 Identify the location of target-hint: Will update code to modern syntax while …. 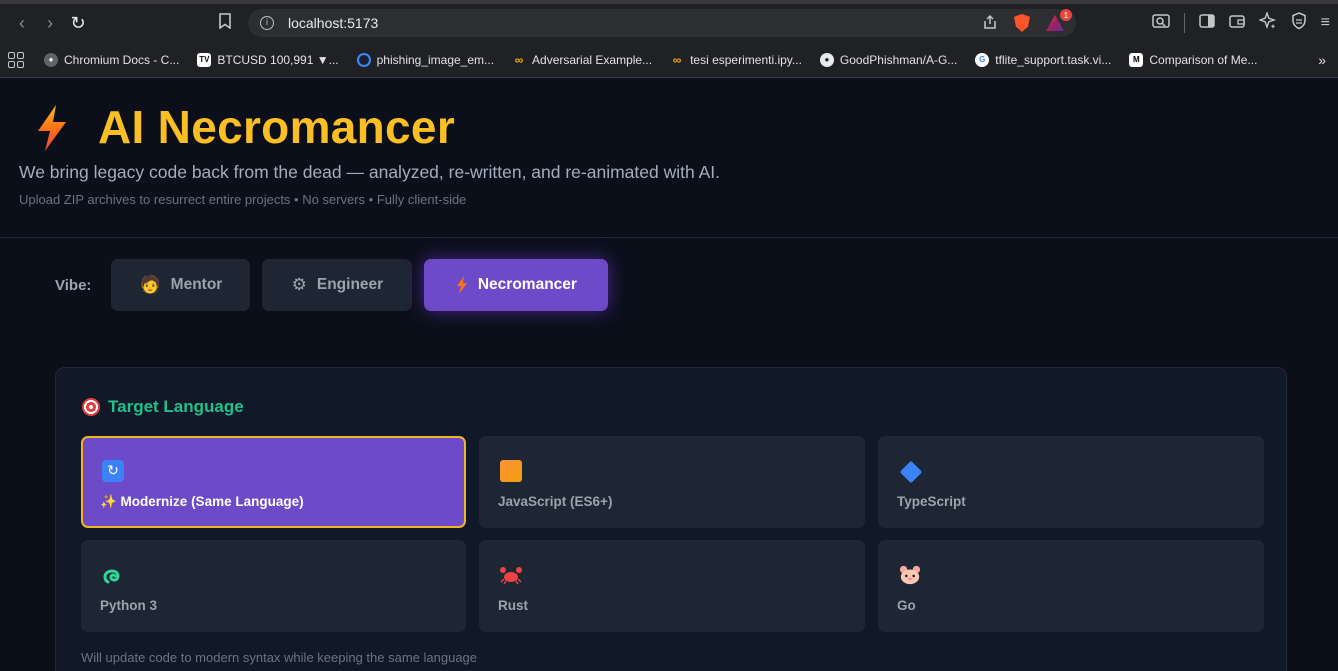
(279, 657).